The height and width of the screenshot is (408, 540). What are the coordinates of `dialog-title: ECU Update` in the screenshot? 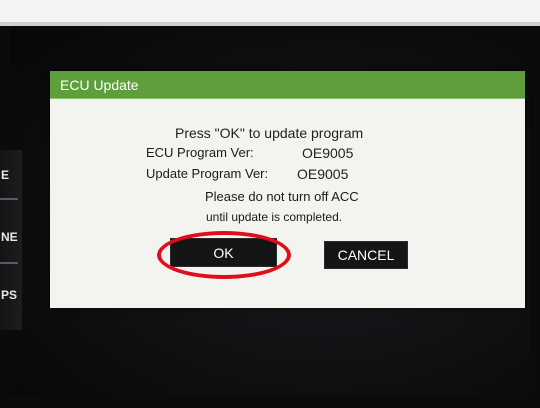 It's located at (99, 85).